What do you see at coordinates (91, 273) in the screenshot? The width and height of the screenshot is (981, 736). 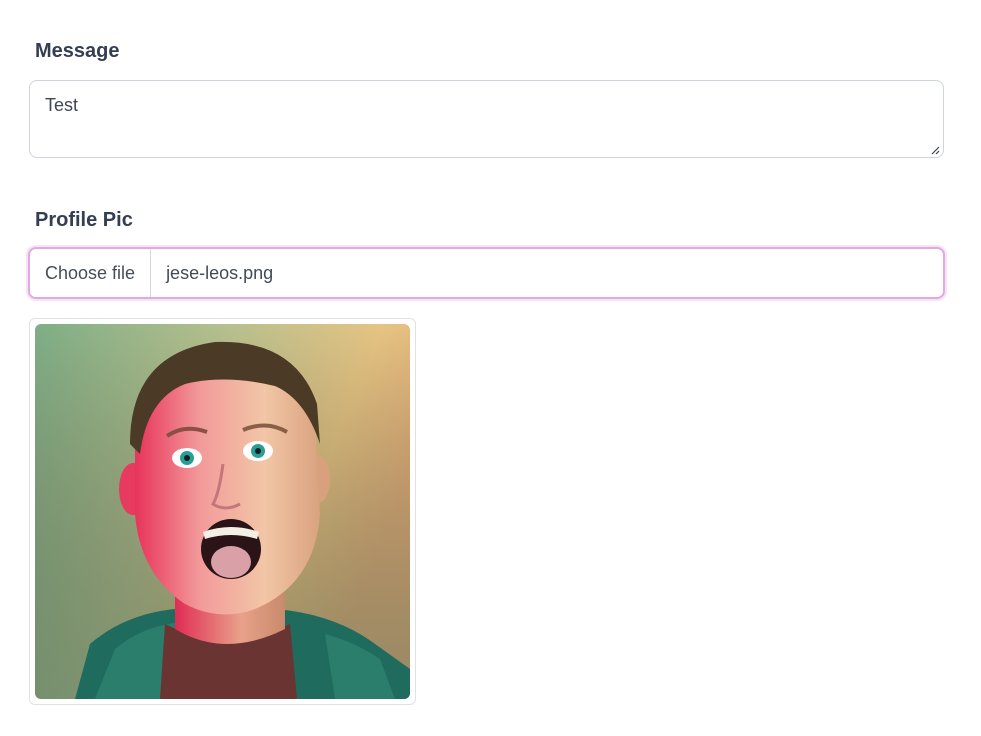 I see `choose-file-button: Choose file` at bounding box center [91, 273].